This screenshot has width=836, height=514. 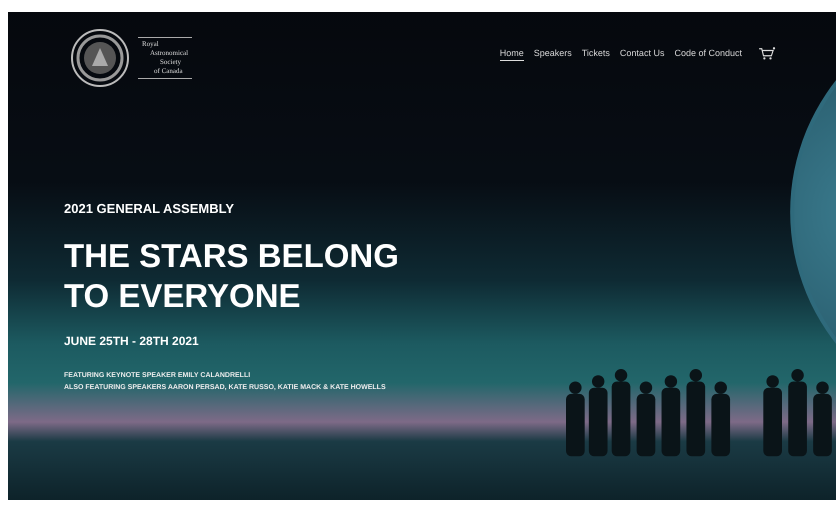 What do you see at coordinates (553, 54) in the screenshot?
I see `nav-link: Speakers` at bounding box center [553, 54].